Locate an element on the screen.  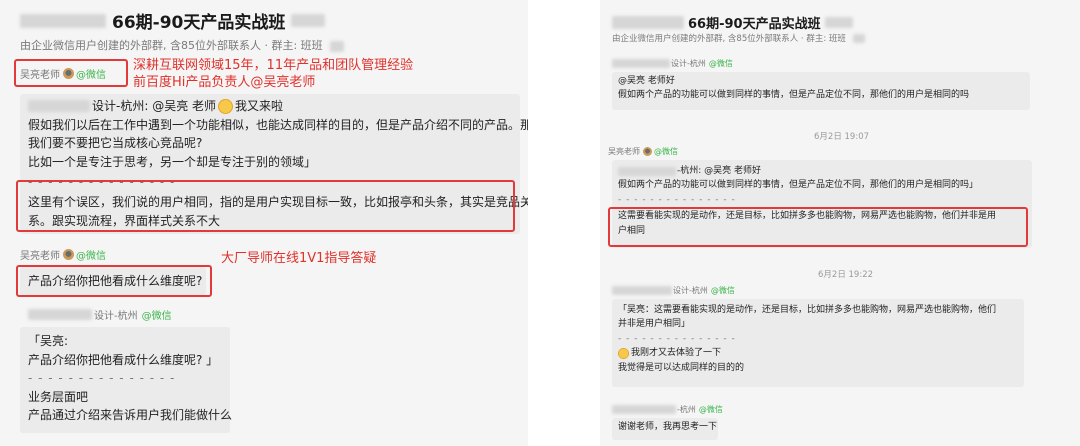
message-bubble: 谢谢老师，我再思考一下 is located at coordinates (665, 429).